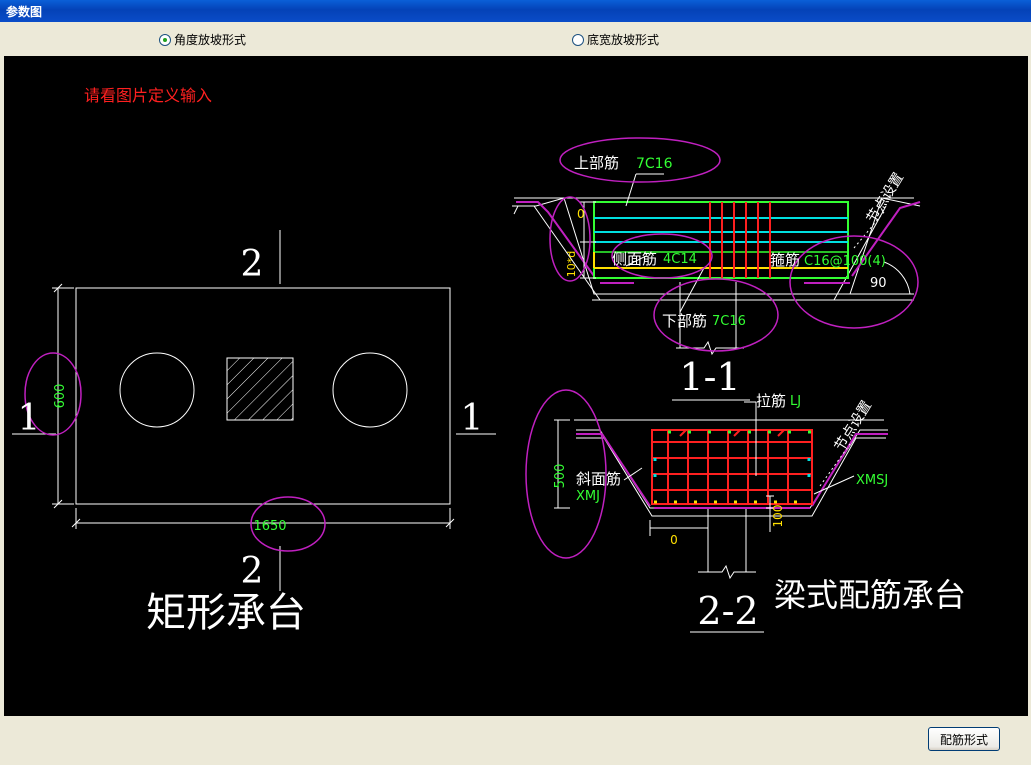 This screenshot has height=765, width=1031. I want to click on slope-rebar-value: XMJ, so click(588, 496).